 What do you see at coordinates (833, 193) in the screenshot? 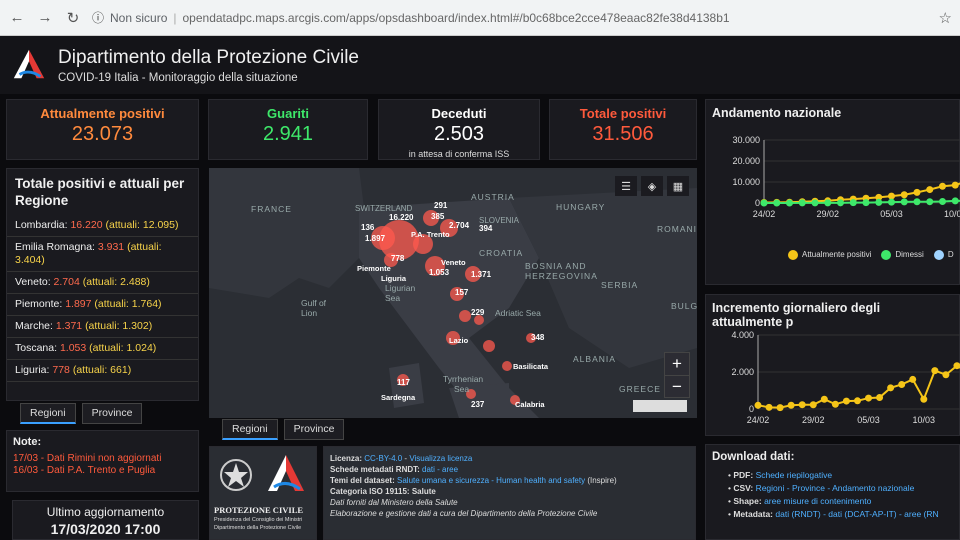
I see `chart-andamento-svg: 30.000 20.000 10.000 024/02 29/02 05/03 10/03` at bounding box center [833, 193].